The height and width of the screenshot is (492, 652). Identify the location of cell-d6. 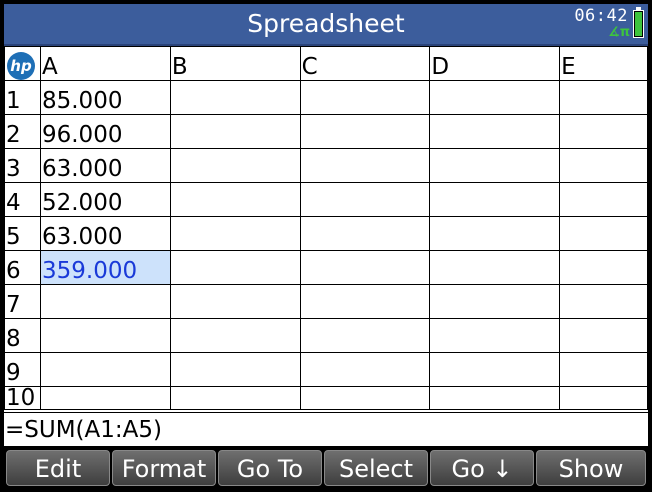
(495, 267).